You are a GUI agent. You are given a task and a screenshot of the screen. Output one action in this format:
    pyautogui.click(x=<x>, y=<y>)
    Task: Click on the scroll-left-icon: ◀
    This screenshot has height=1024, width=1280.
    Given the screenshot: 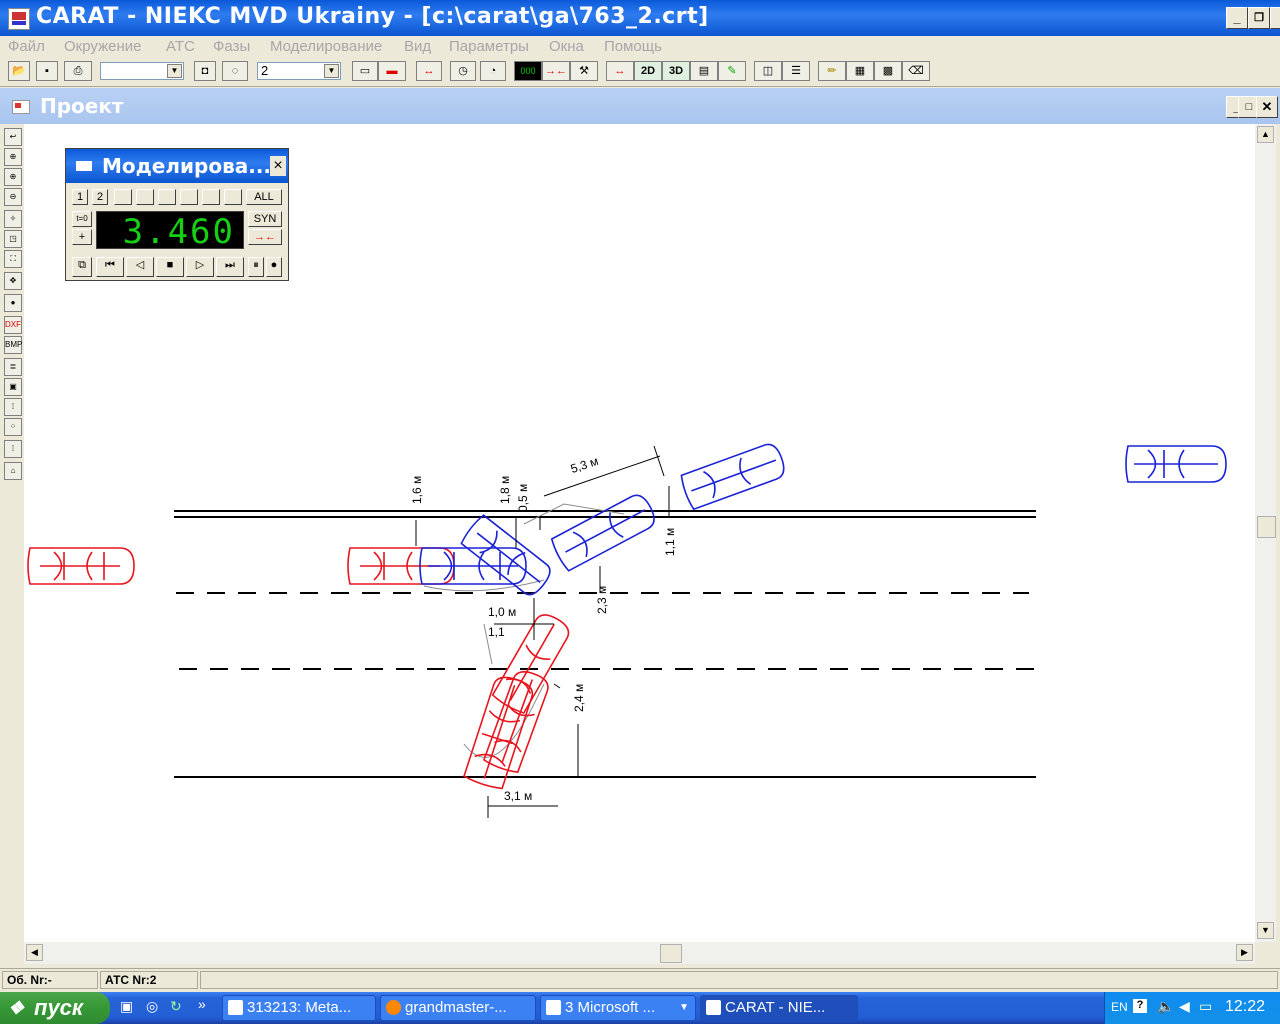 What is the action you would take?
    pyautogui.click(x=34, y=952)
    